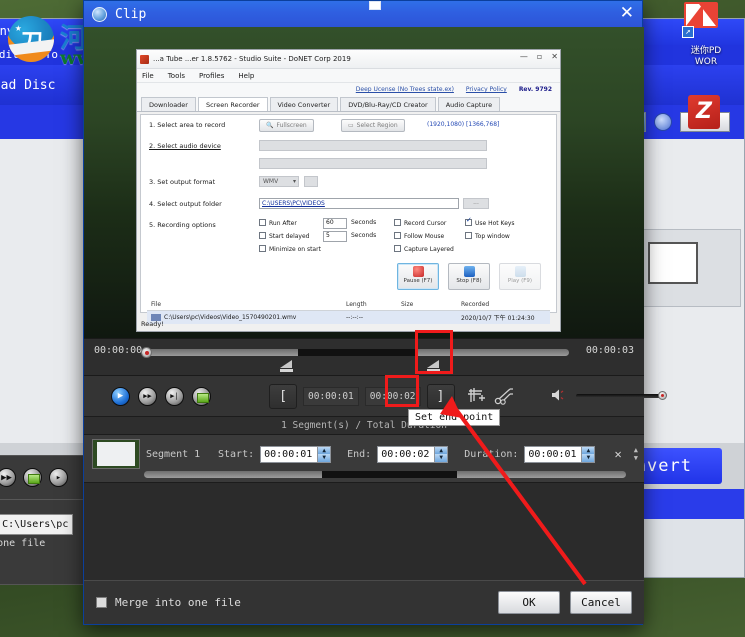 The height and width of the screenshot is (637, 745). I want to click on menu-item-help: Help, so click(246, 76).